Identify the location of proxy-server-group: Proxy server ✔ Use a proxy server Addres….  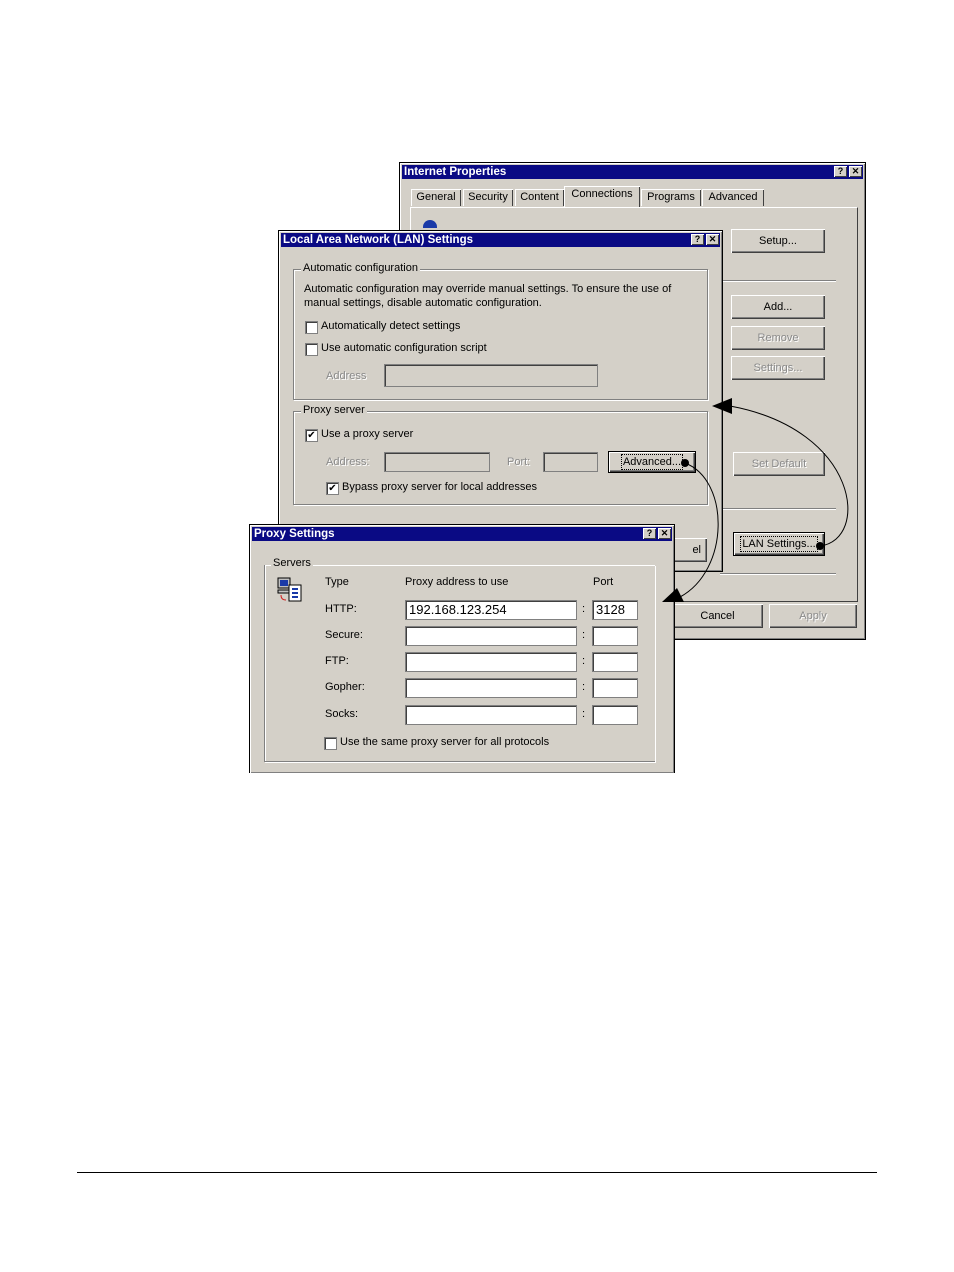
(500, 454).